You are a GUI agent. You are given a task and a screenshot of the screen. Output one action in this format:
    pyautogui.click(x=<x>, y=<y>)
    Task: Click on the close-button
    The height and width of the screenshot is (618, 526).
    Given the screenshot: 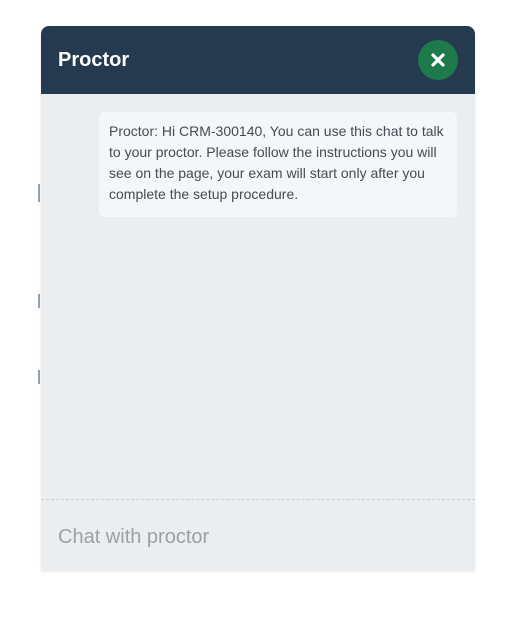 What is the action you would take?
    pyautogui.click(x=438, y=60)
    